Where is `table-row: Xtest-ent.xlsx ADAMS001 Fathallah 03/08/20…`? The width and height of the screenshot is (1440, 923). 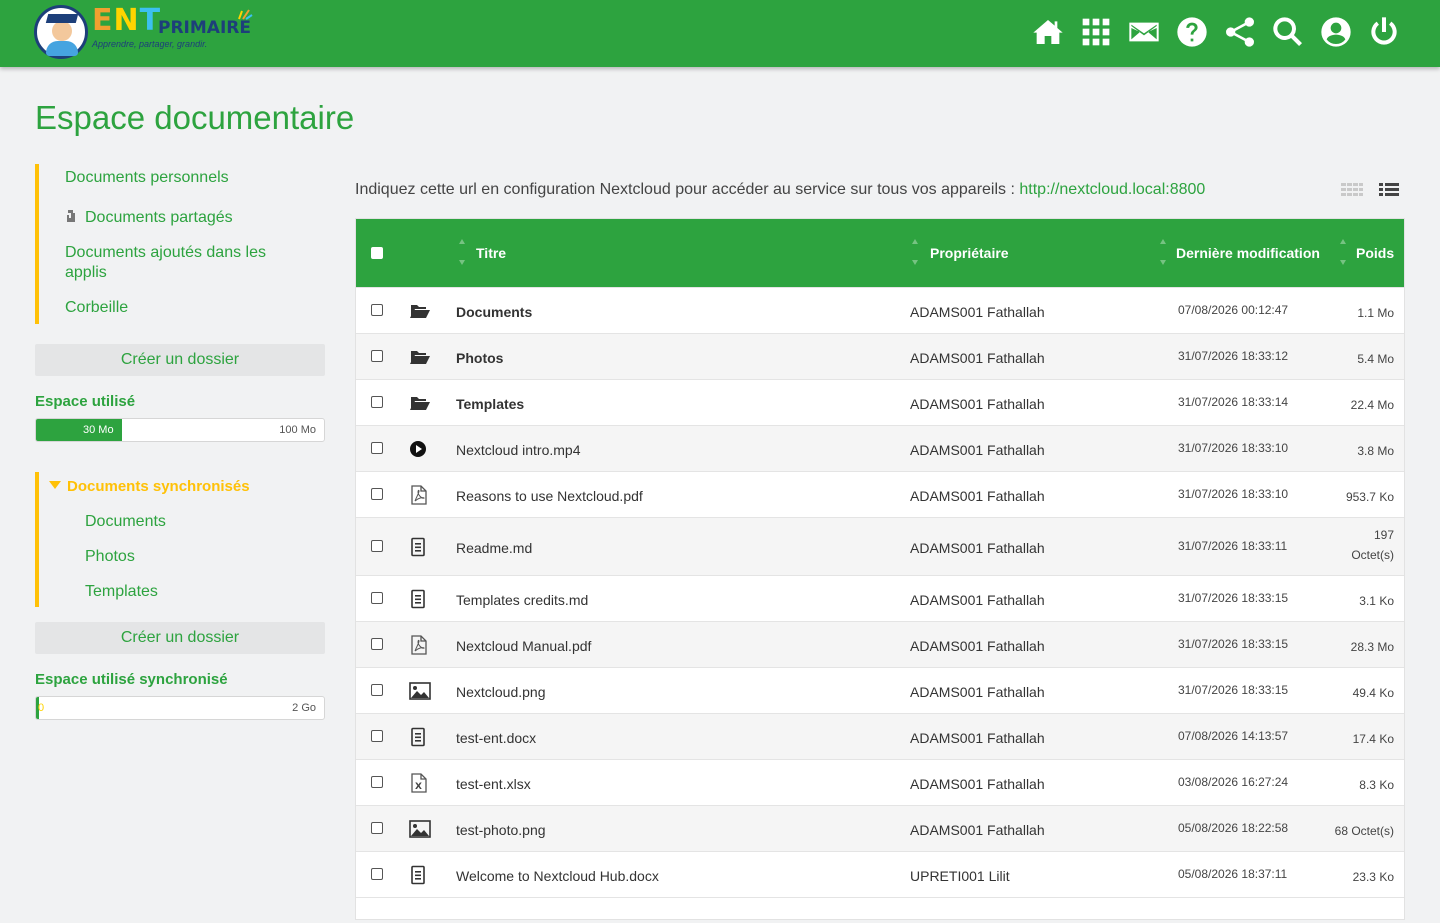
table-row: Xtest-ent.xlsx ADAMS001 Fathallah 03/08/20… is located at coordinates (880, 782).